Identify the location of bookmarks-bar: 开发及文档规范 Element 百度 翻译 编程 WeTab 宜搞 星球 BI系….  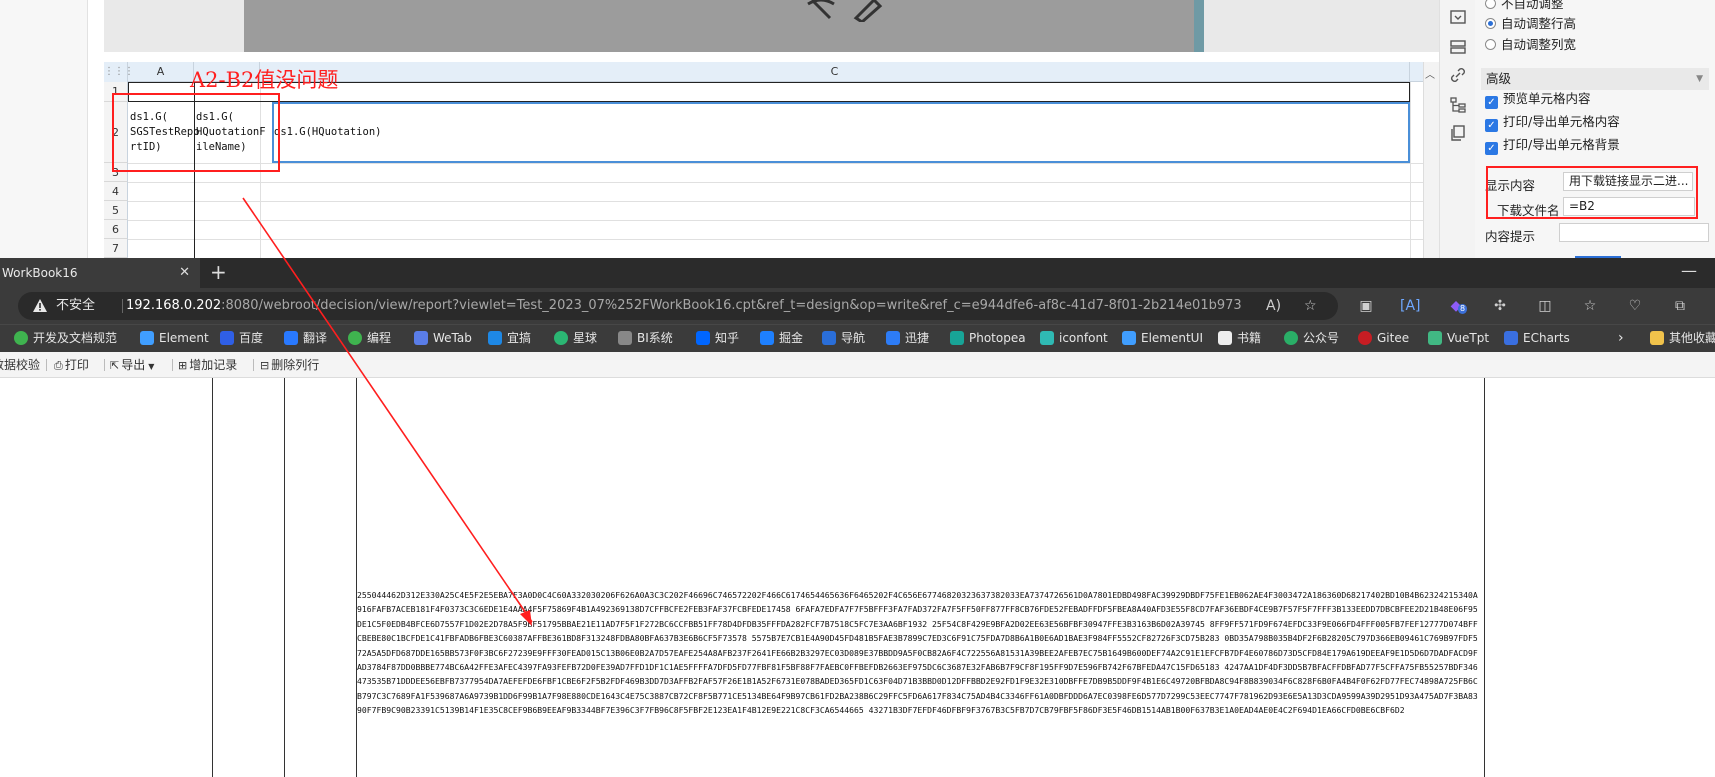
(857, 338).